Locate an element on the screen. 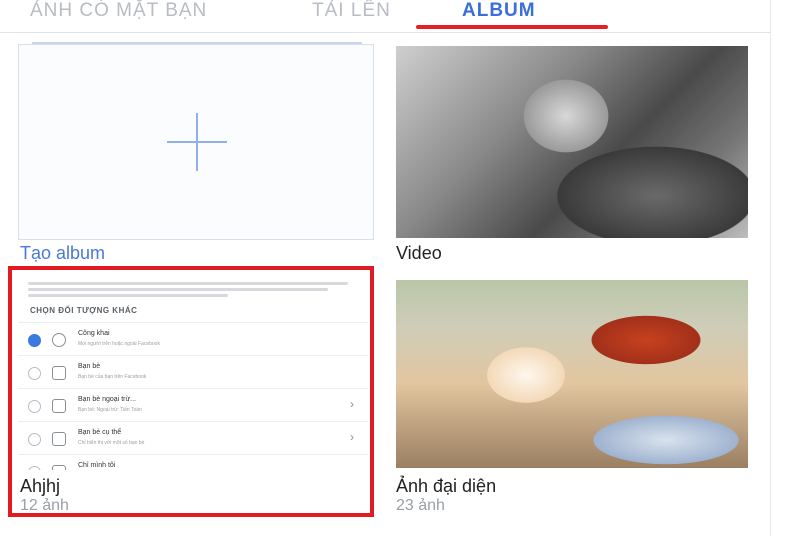  tab-faces: ẢNH CÓ MẶT BẠN is located at coordinates (118, 11).